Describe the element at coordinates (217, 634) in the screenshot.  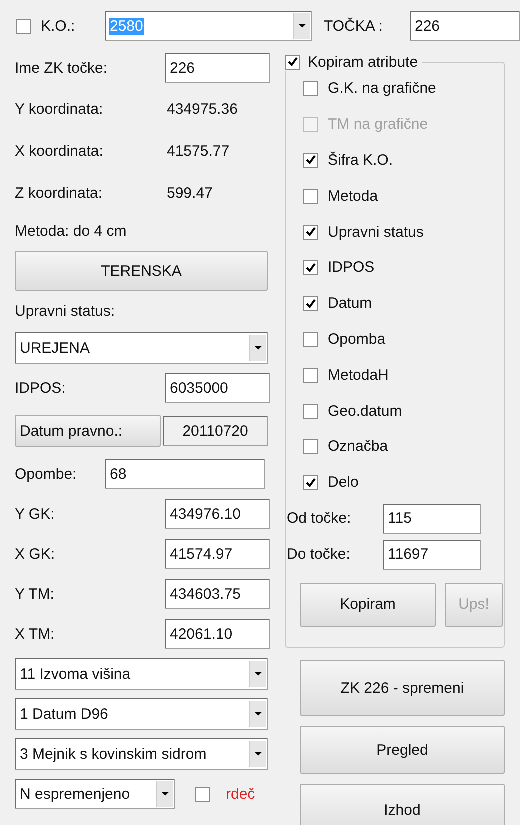
I see `input-field: 42061.10` at that location.